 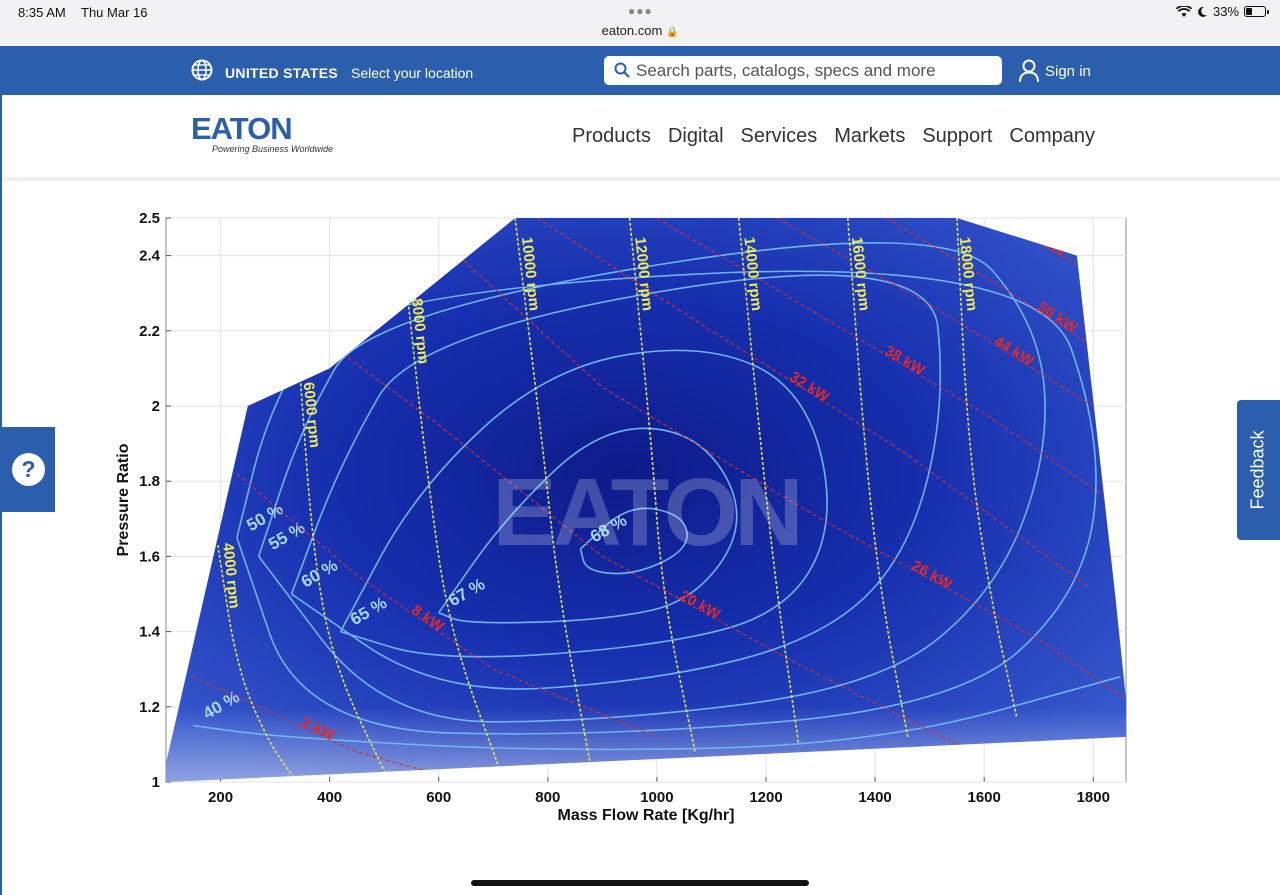 I want to click on x-tick-label: 1800, so click(x=1093, y=797).